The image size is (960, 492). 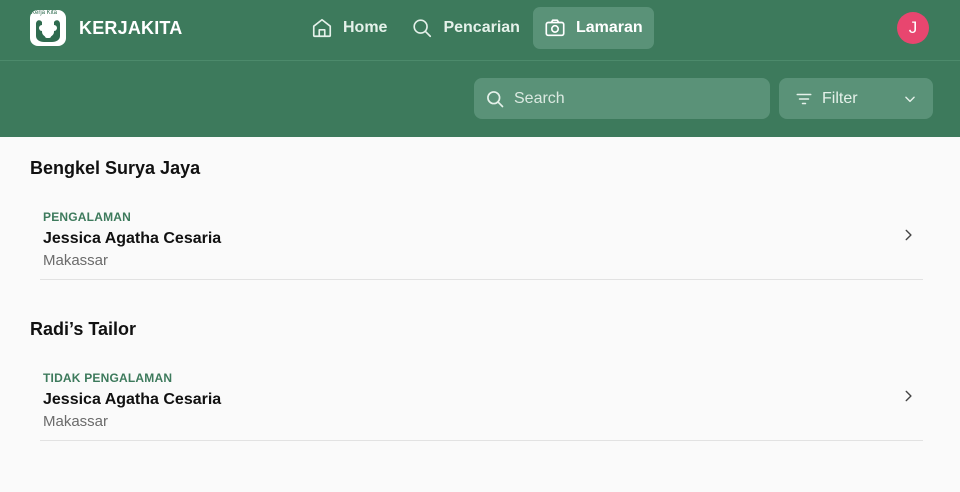 I want to click on search-box, so click(x=622, y=98).